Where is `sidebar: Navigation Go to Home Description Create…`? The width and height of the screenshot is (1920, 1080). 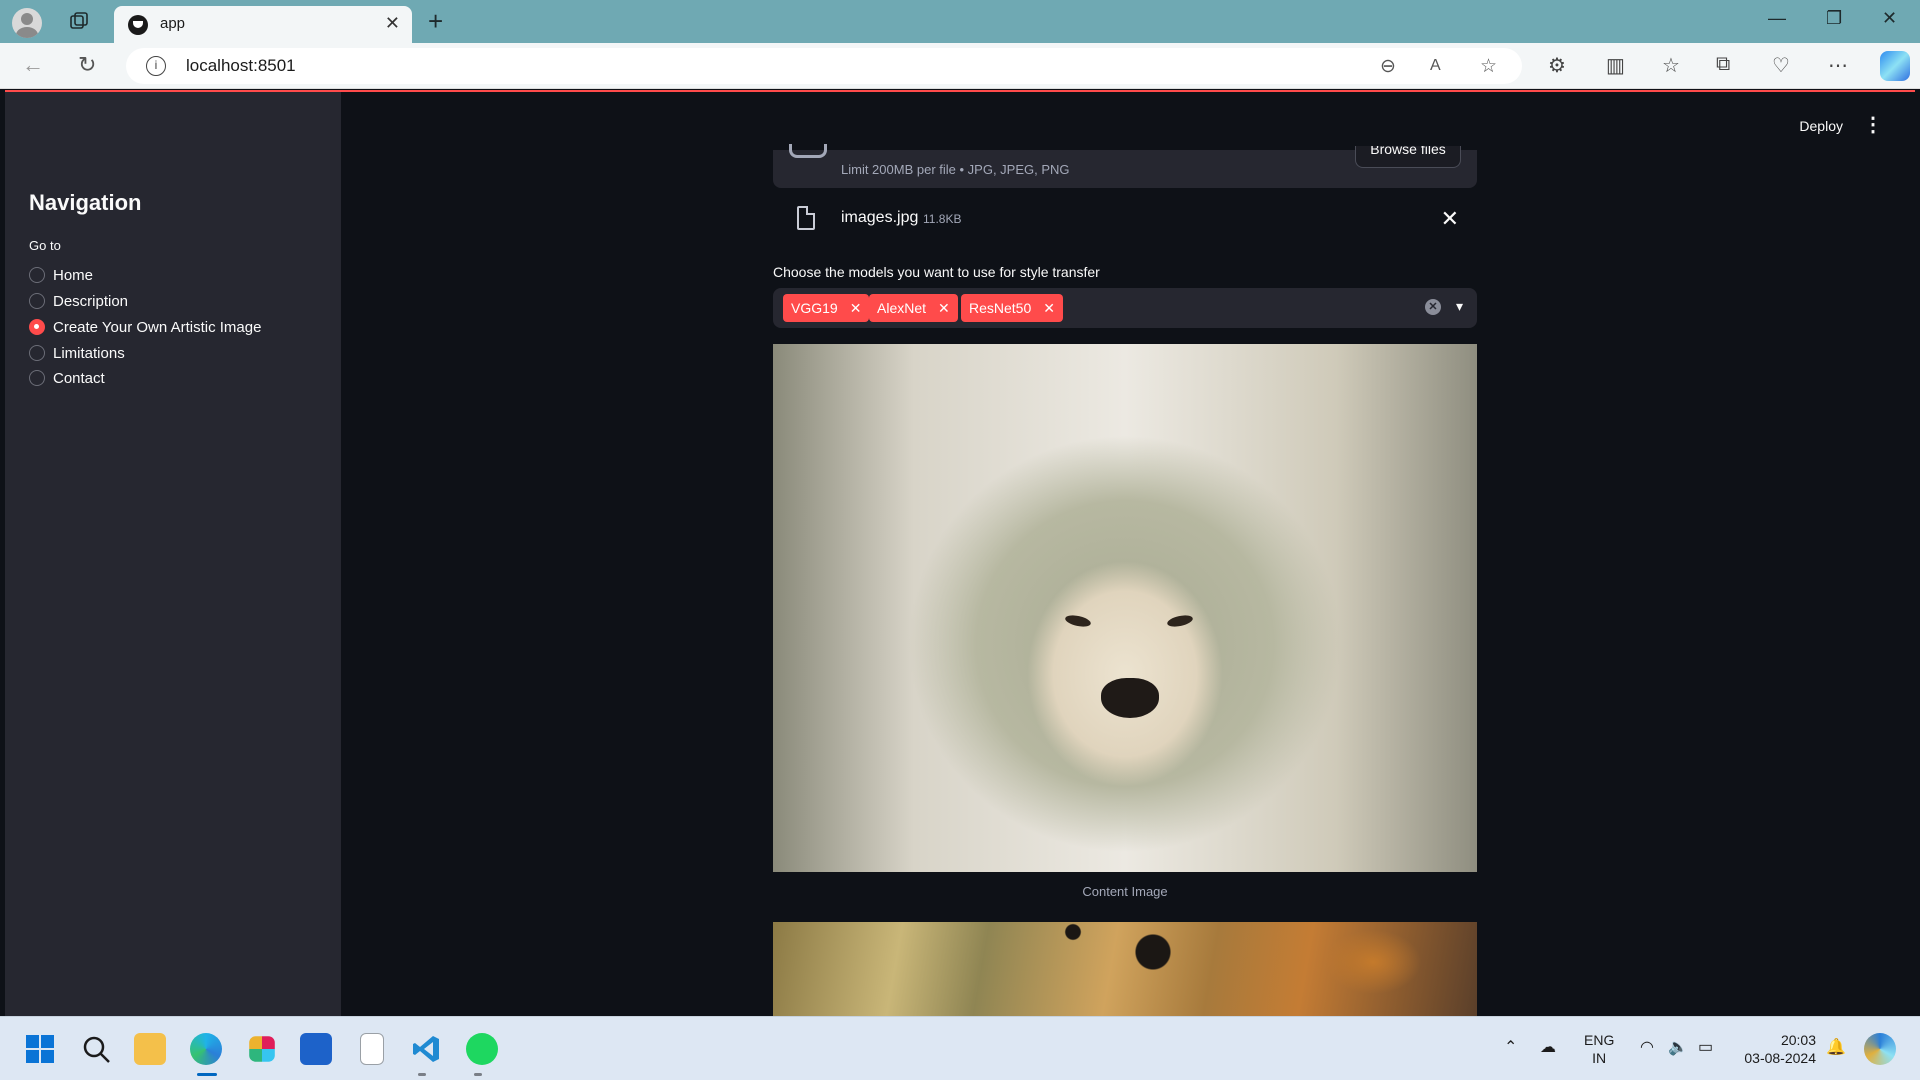 sidebar: Navigation Go to Home Description Create… is located at coordinates (173, 554).